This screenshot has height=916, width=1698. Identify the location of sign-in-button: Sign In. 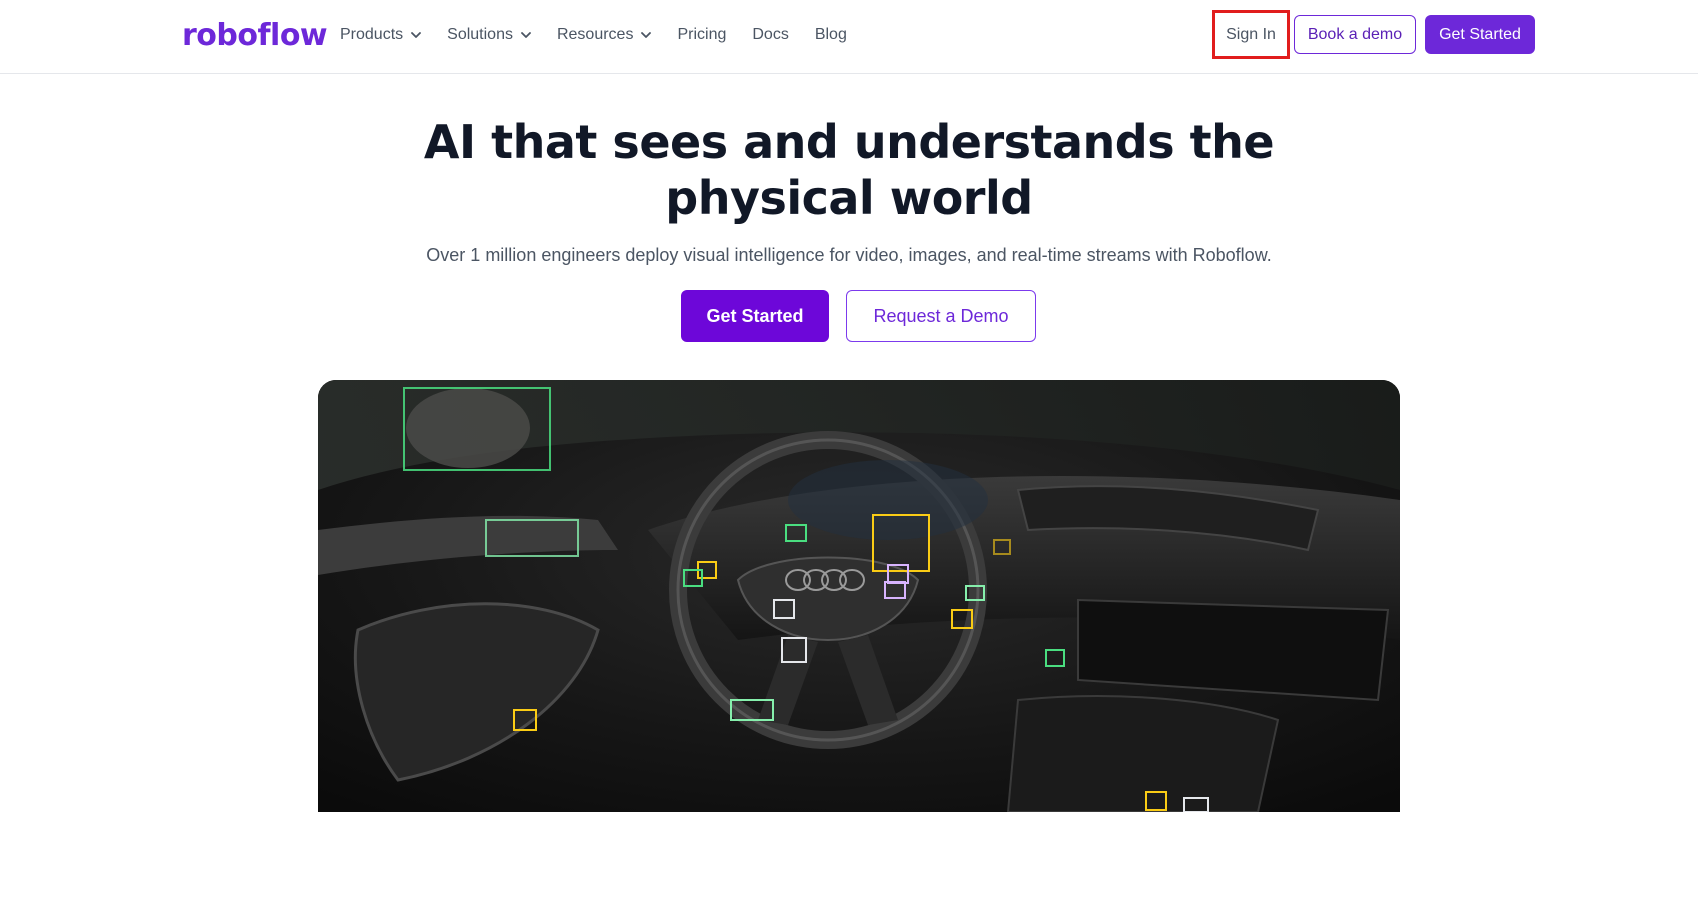
(1251, 34).